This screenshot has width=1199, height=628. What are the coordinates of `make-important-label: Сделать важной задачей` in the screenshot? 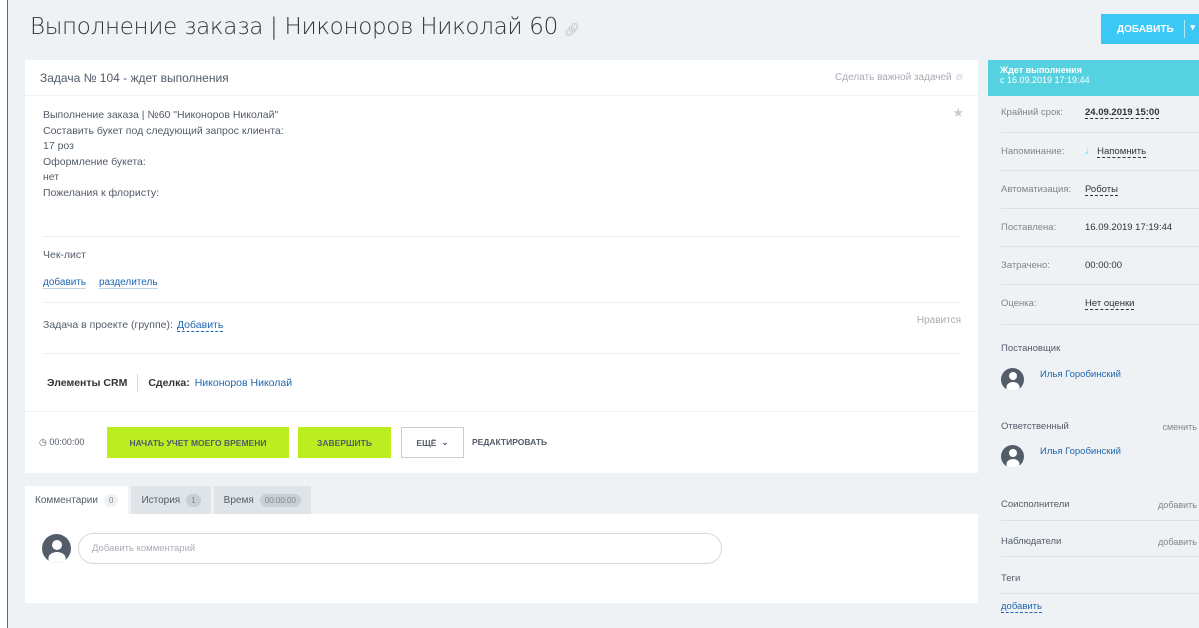 It's located at (893, 77).